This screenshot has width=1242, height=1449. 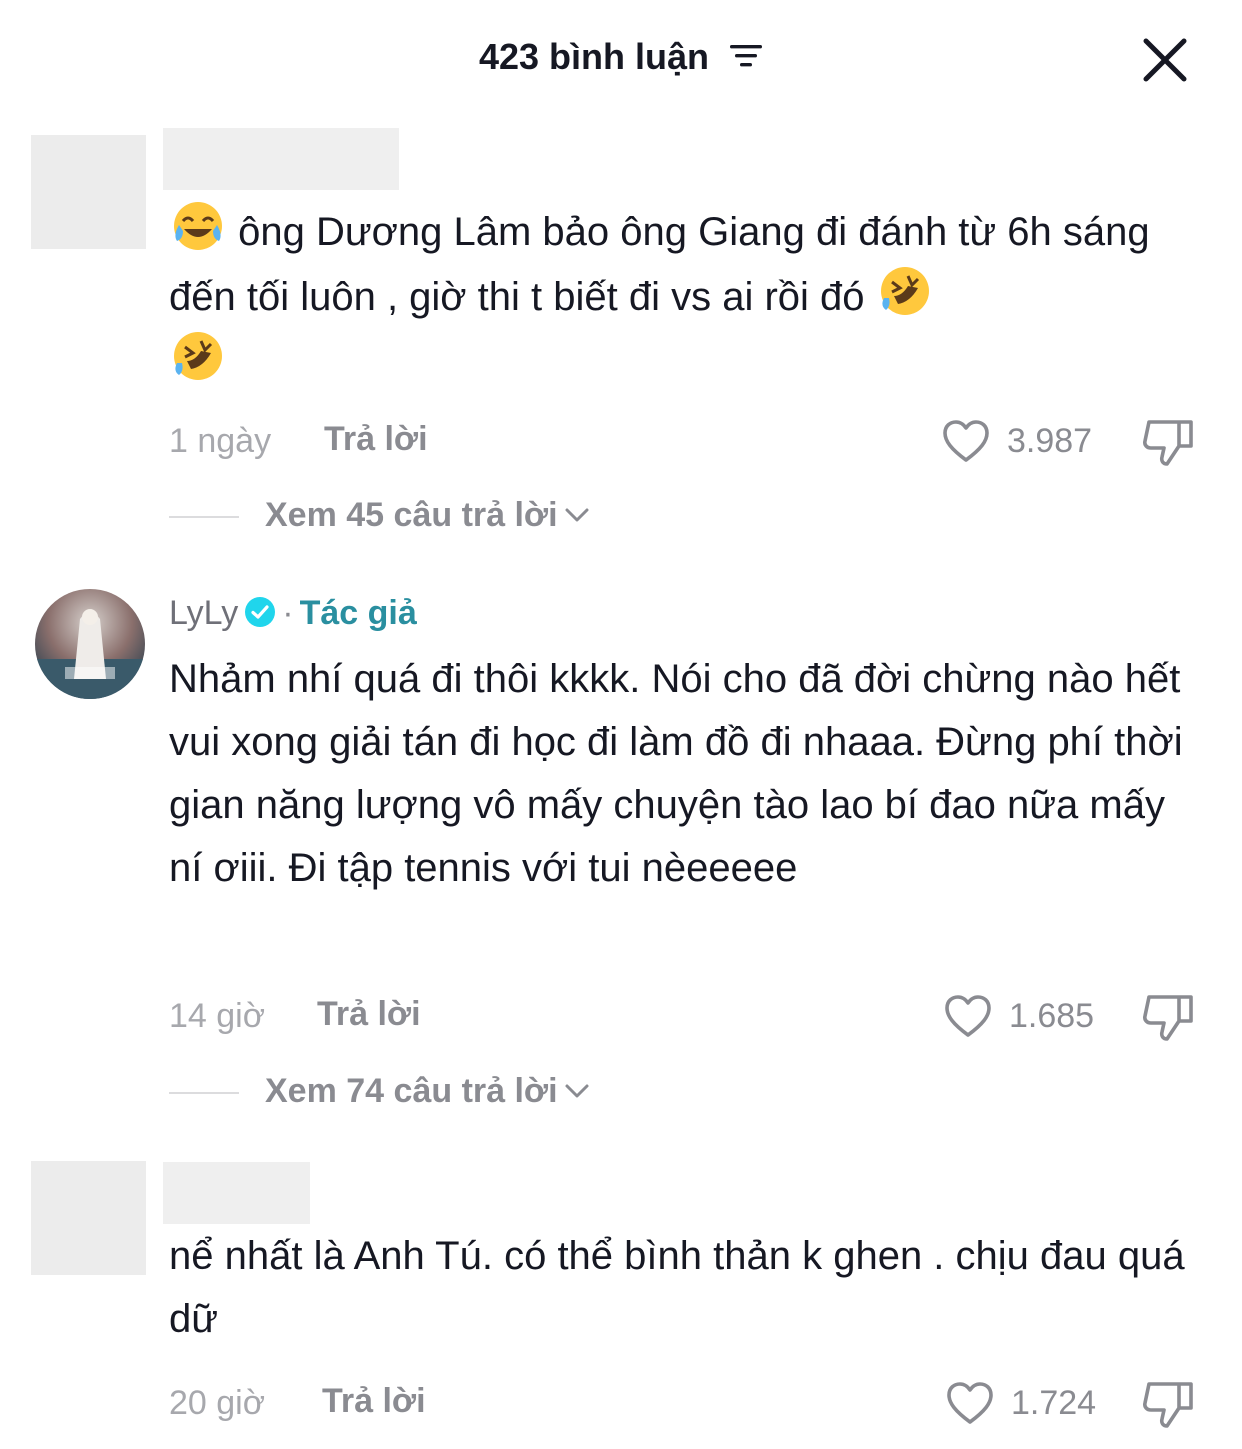 What do you see at coordinates (1054, 1403) in the screenshot?
I see `like-count: 1.724` at bounding box center [1054, 1403].